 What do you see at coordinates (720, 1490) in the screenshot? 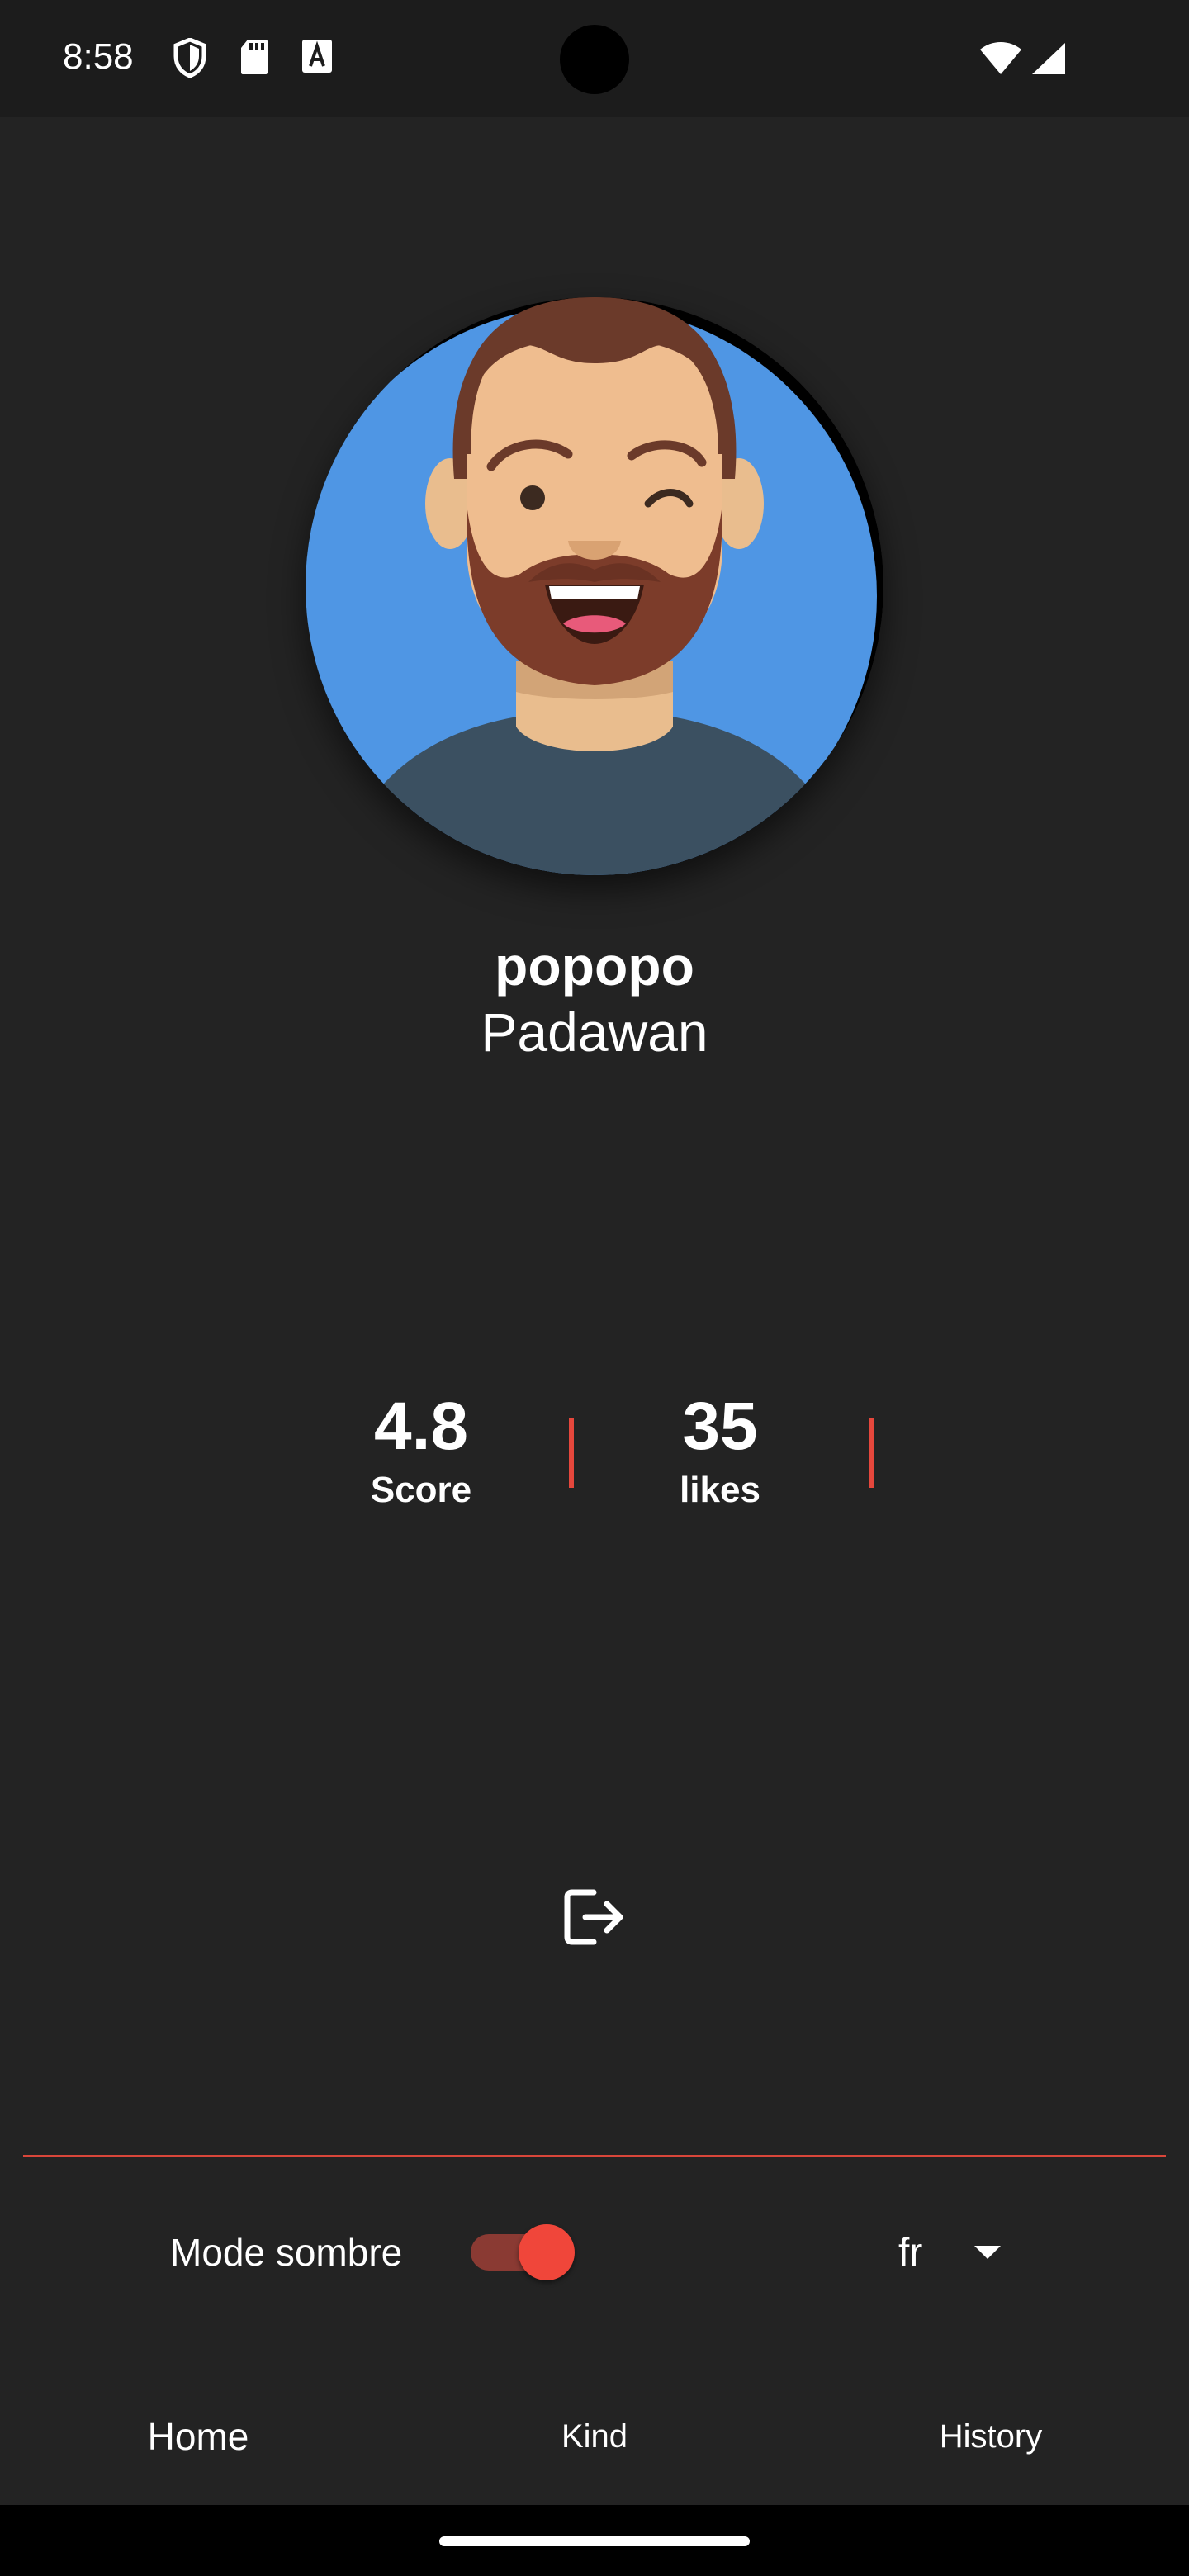
I see `stat-likes-label: likes` at bounding box center [720, 1490].